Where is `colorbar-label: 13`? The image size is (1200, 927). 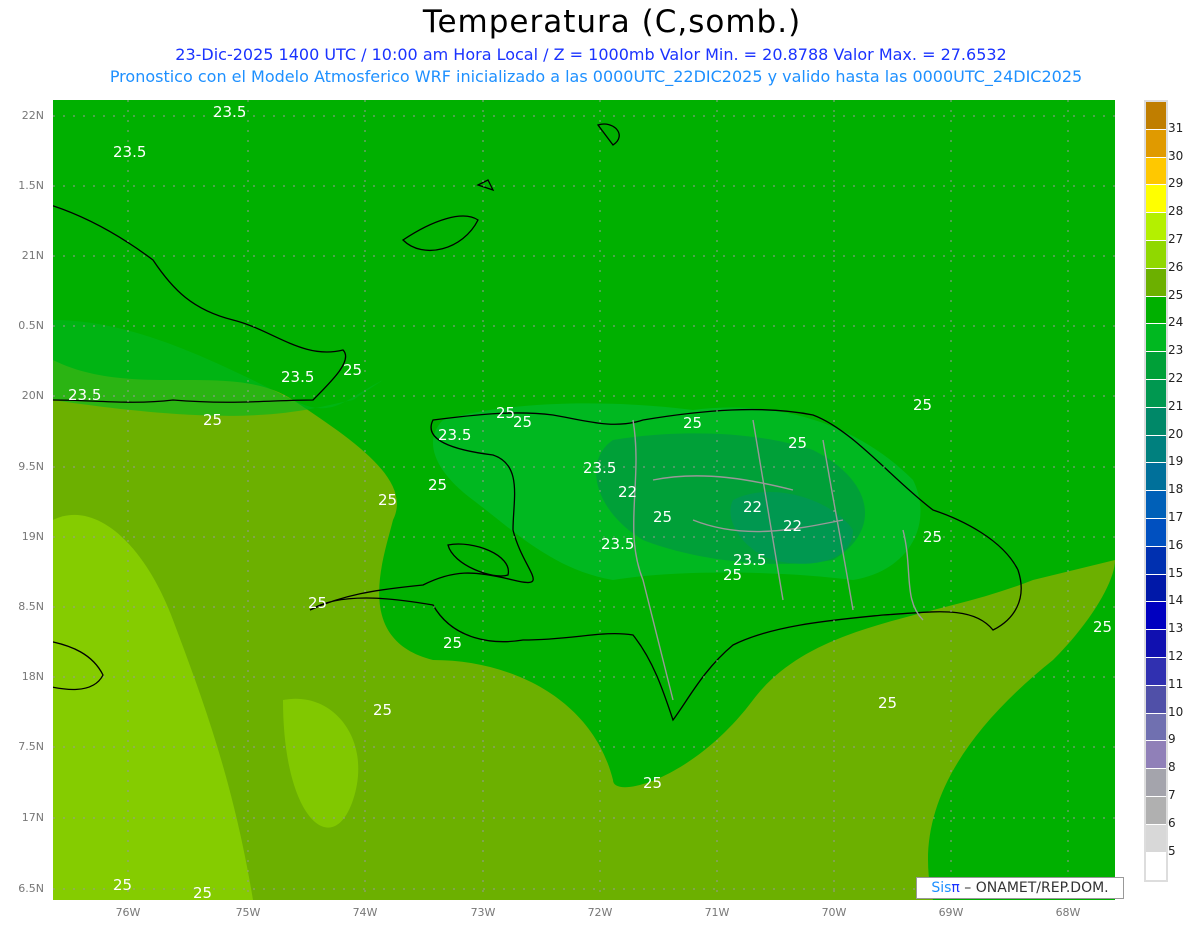
colorbar-label: 13 is located at coordinates (1176, 628).